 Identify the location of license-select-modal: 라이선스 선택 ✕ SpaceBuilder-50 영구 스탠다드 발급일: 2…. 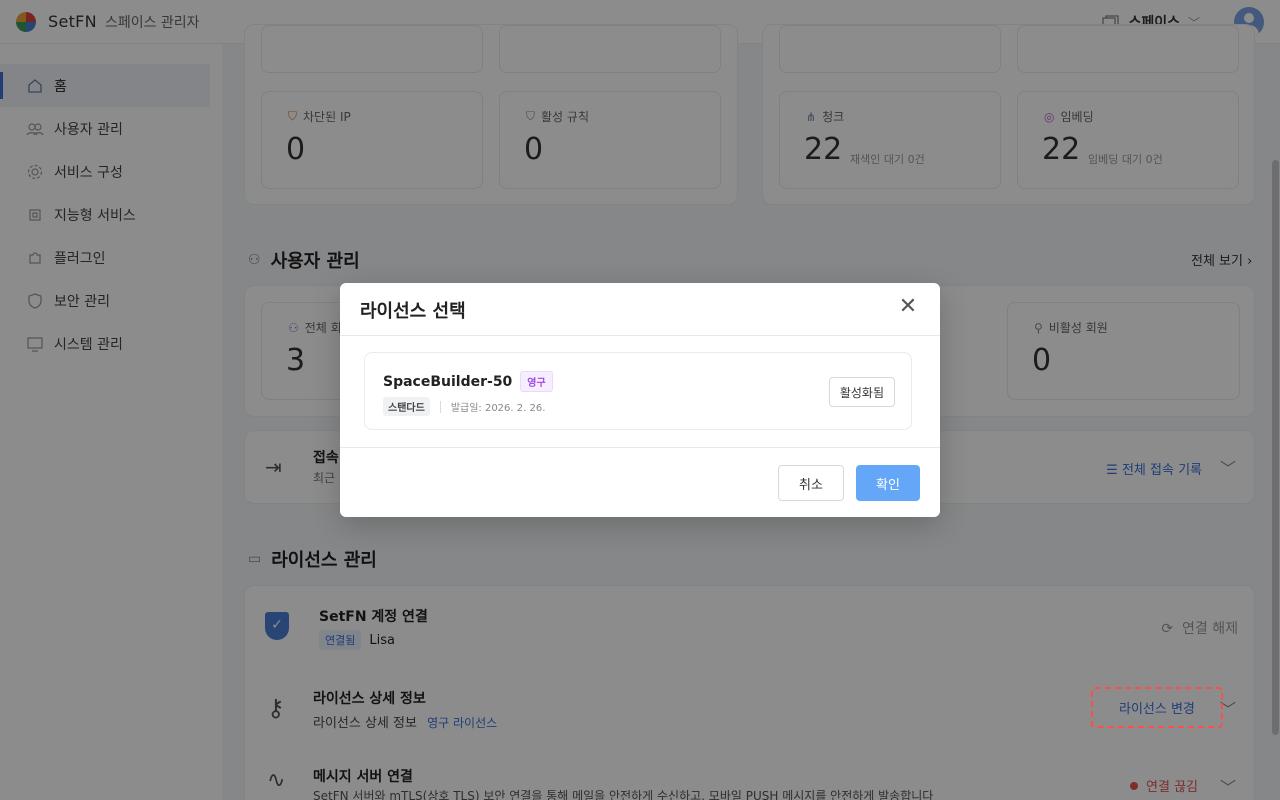
(640, 400).